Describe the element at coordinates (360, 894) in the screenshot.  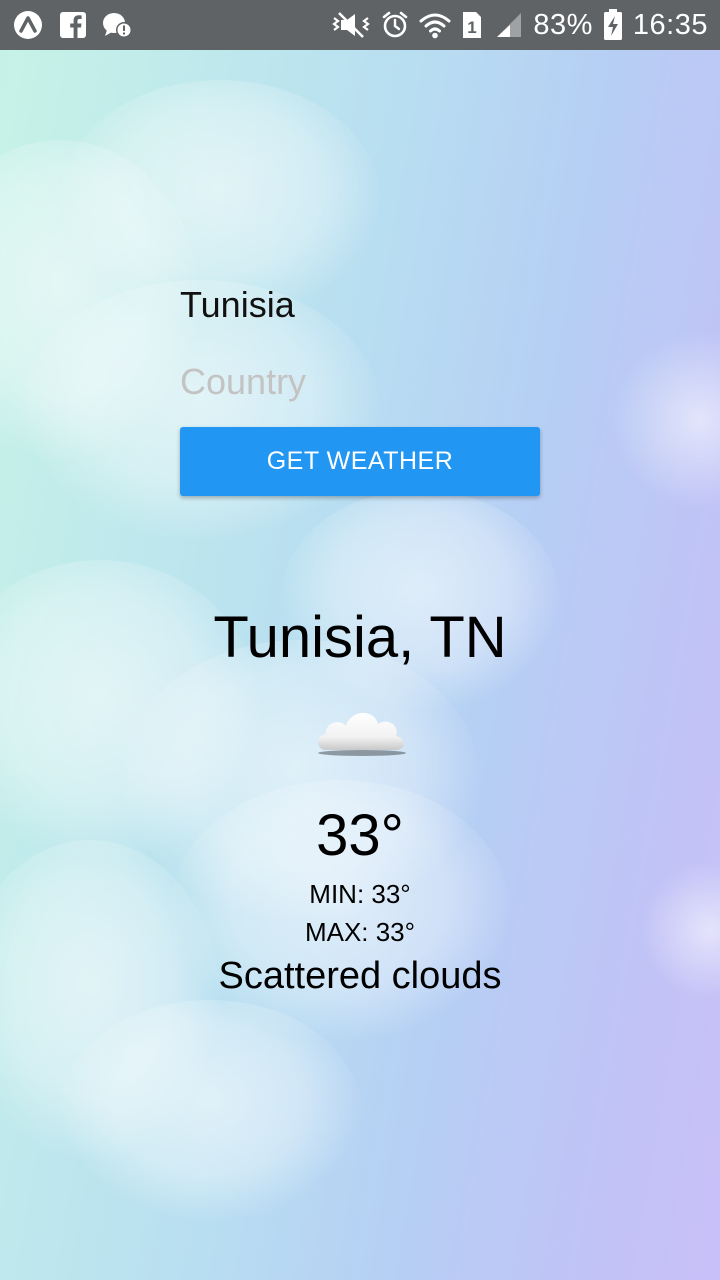
I see `min-temperature: MIN: 33°` at that location.